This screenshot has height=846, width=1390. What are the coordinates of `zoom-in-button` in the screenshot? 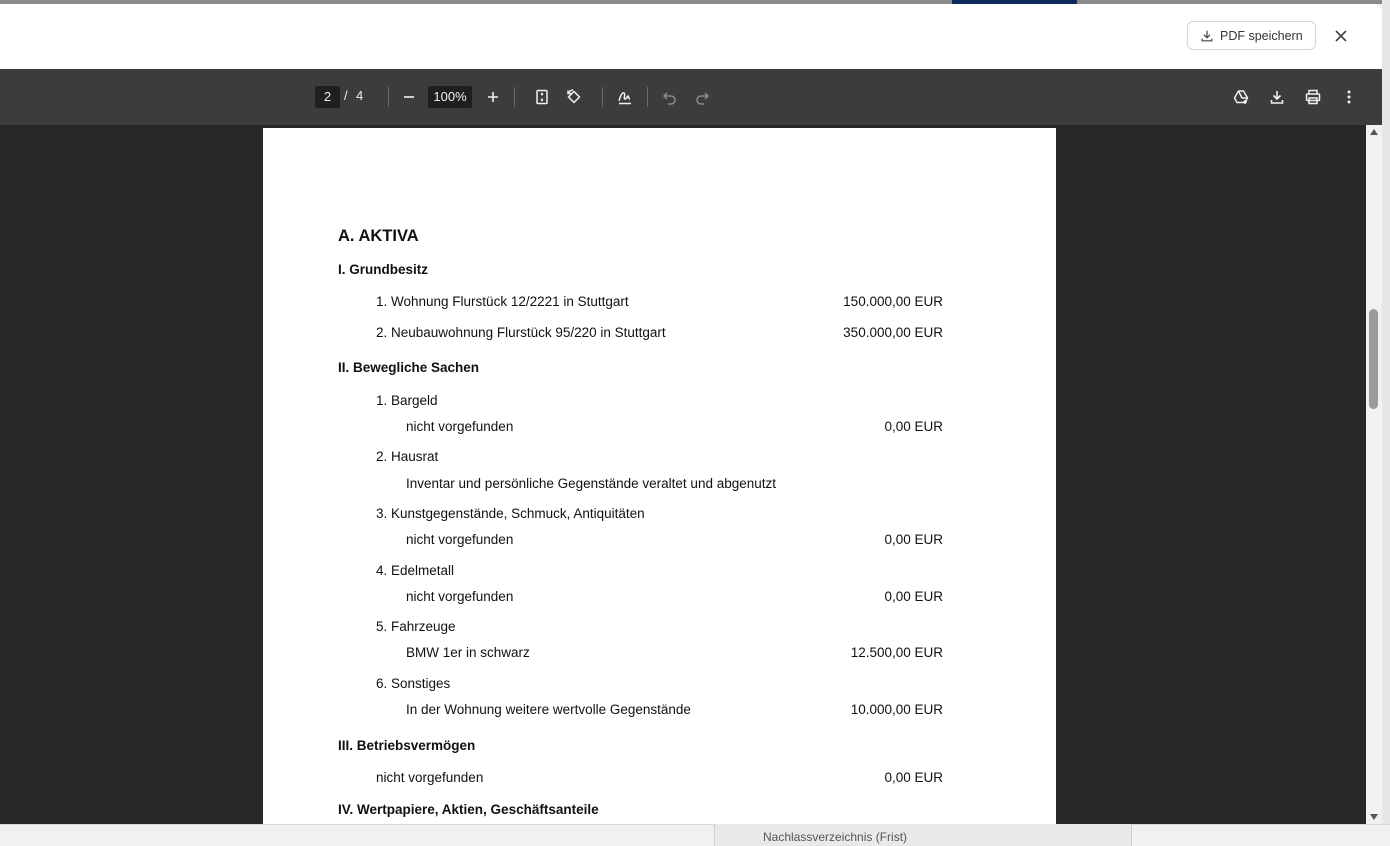 It's located at (493, 97).